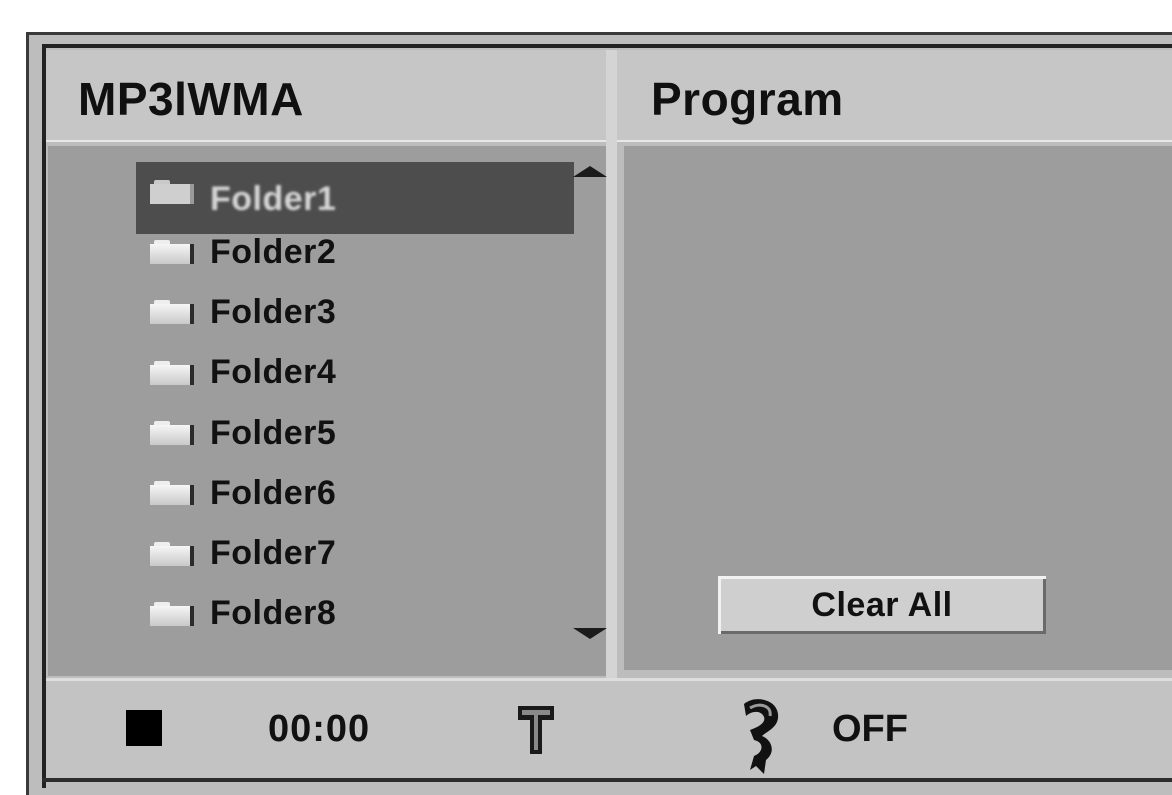  Describe the element at coordinates (144, 728) in the screenshot. I see `stop-icon` at that location.